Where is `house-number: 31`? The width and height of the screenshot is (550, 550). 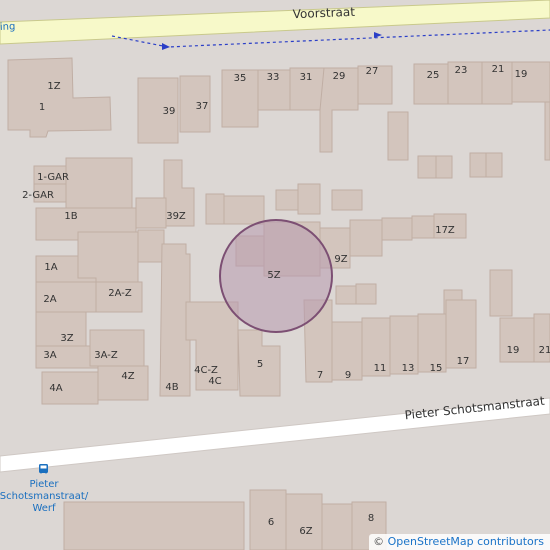 house-number: 31 is located at coordinates (306, 77).